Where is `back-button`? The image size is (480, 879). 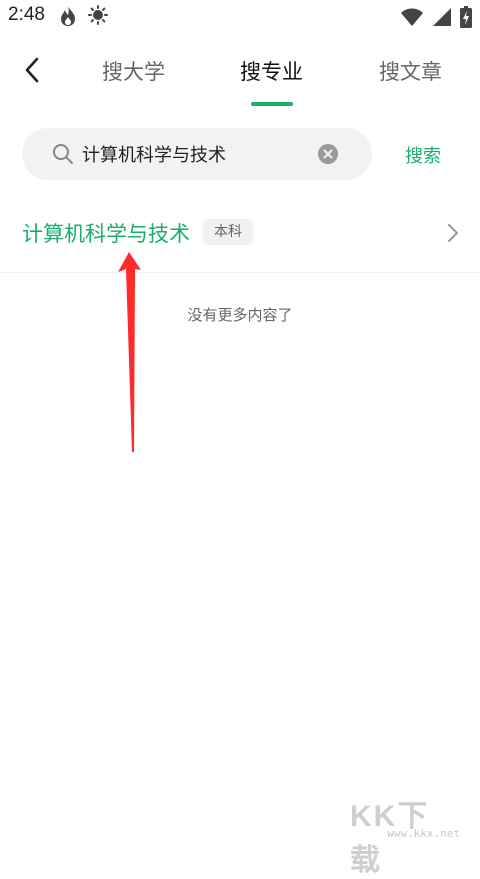
back-button is located at coordinates (34, 70).